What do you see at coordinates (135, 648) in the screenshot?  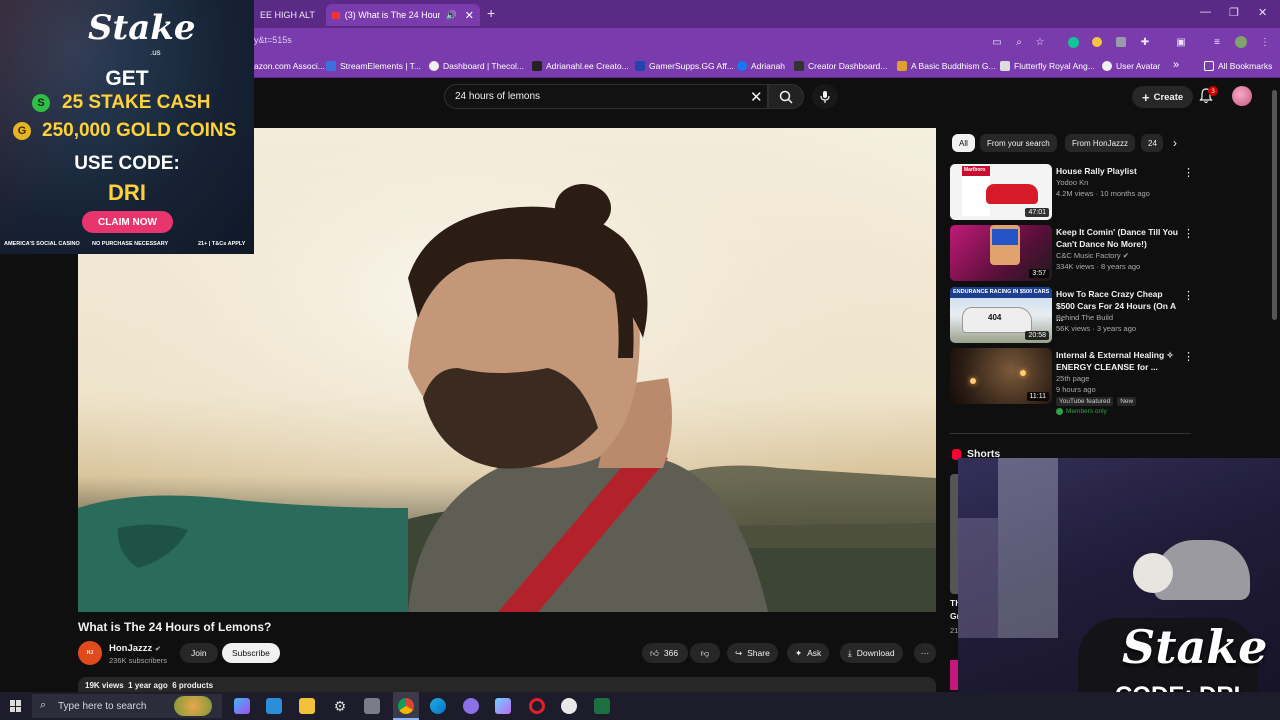 I see `channel-name: HonJazzz ✔` at bounding box center [135, 648].